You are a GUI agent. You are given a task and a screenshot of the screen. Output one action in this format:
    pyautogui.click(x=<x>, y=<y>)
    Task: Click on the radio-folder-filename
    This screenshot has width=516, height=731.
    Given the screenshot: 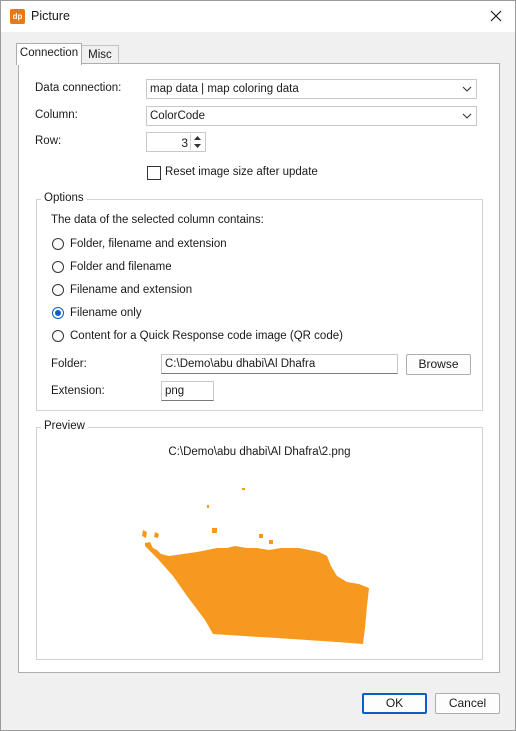 What is the action you would take?
    pyautogui.click(x=58, y=267)
    